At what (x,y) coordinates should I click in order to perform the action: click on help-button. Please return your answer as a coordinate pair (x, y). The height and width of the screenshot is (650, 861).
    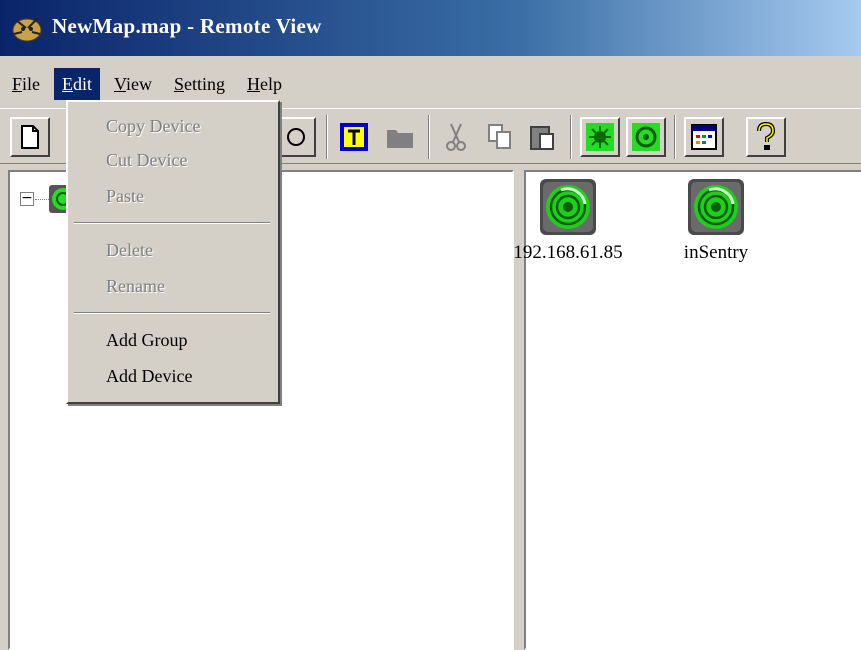
    Looking at the image, I should click on (766, 137).